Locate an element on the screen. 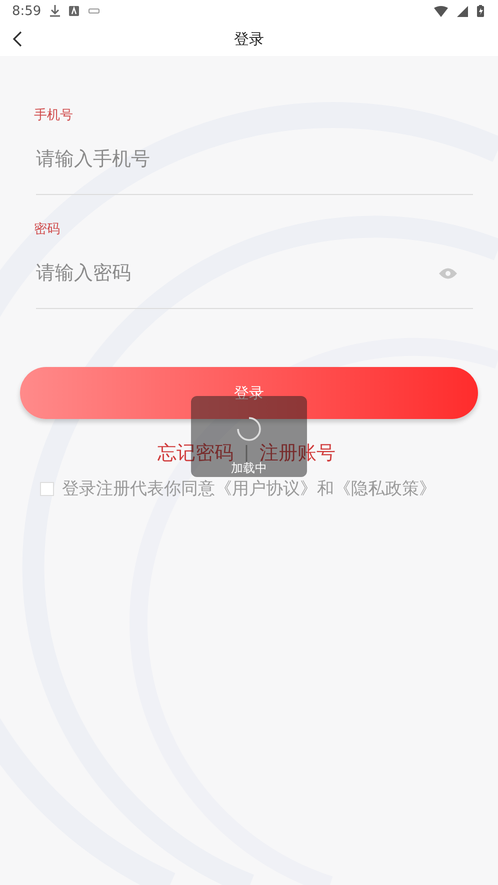 The height and width of the screenshot is (885, 498). status-time: 8:59 is located at coordinates (27, 11).